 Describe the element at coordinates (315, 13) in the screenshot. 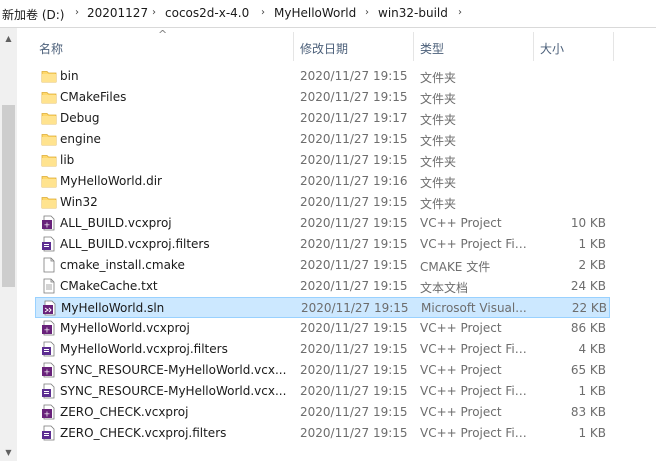

I see `breadcrumb-myhelloworld: MyHelloWorld` at that location.